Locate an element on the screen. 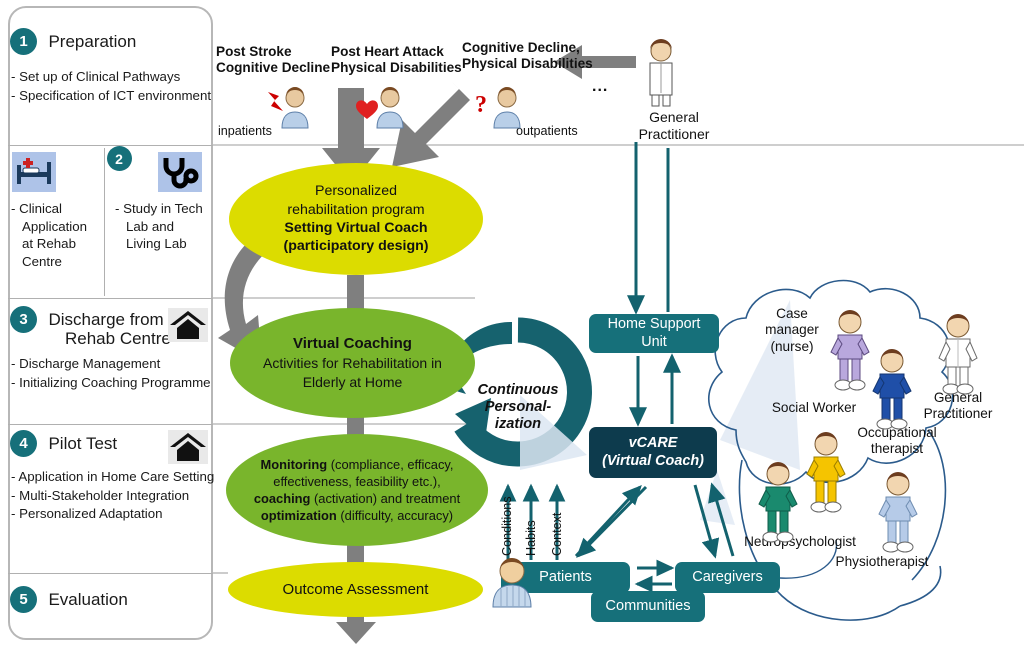 The height and width of the screenshot is (646, 1024). text-line: Practitioner is located at coordinates (958, 414).